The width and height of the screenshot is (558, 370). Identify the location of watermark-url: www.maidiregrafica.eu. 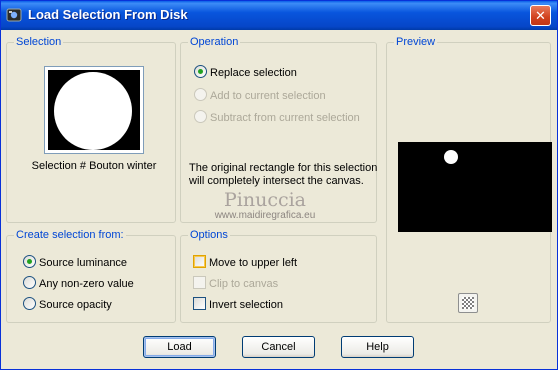
(265, 215).